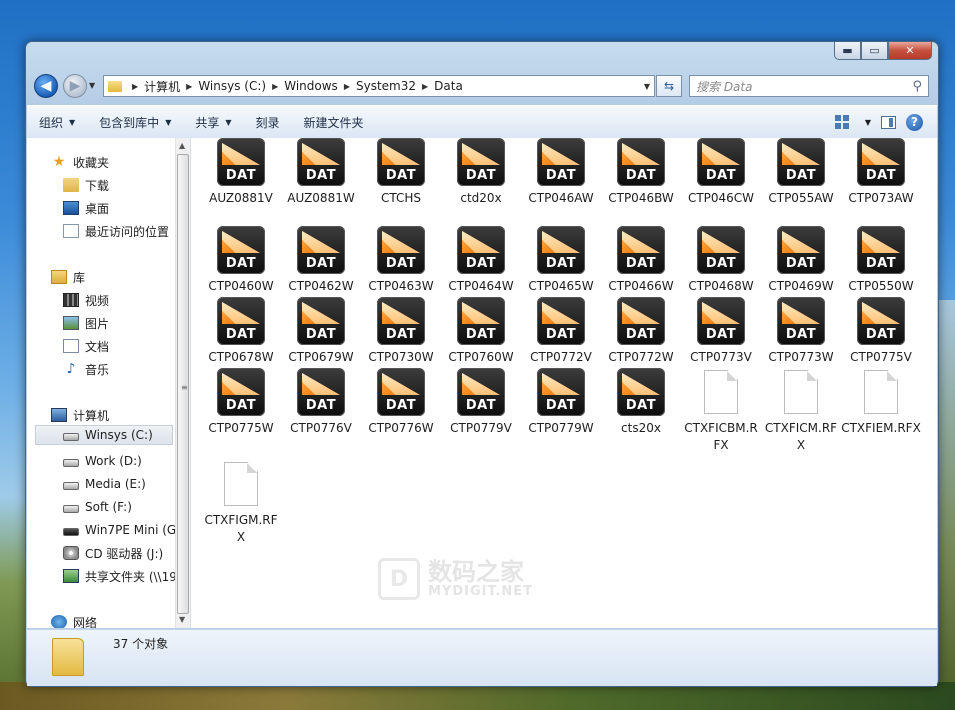 The image size is (955, 710). Describe the element at coordinates (868, 122) in the screenshot. I see `view-options-dropdown-icon: ▼` at that location.